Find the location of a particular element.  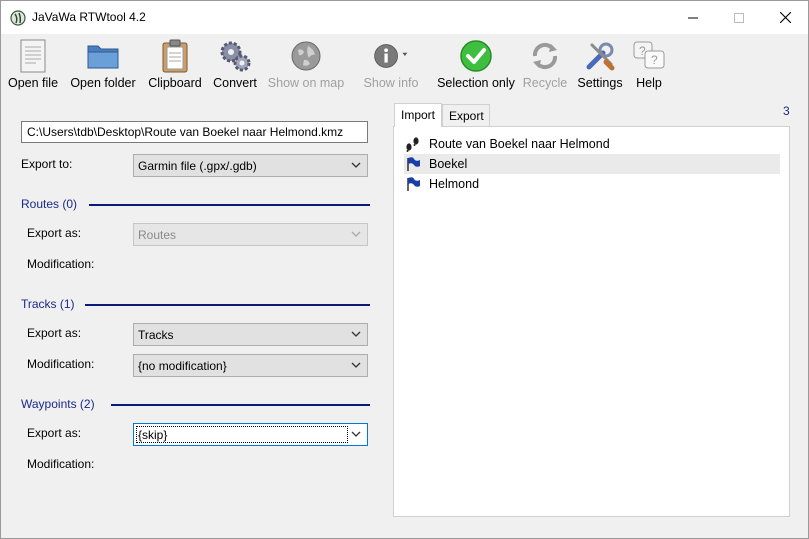

list-item-boekel: Boekel is located at coordinates (592, 164).